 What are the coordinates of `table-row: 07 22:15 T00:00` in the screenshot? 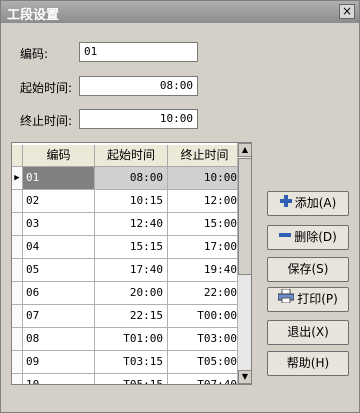 It's located at (127, 316).